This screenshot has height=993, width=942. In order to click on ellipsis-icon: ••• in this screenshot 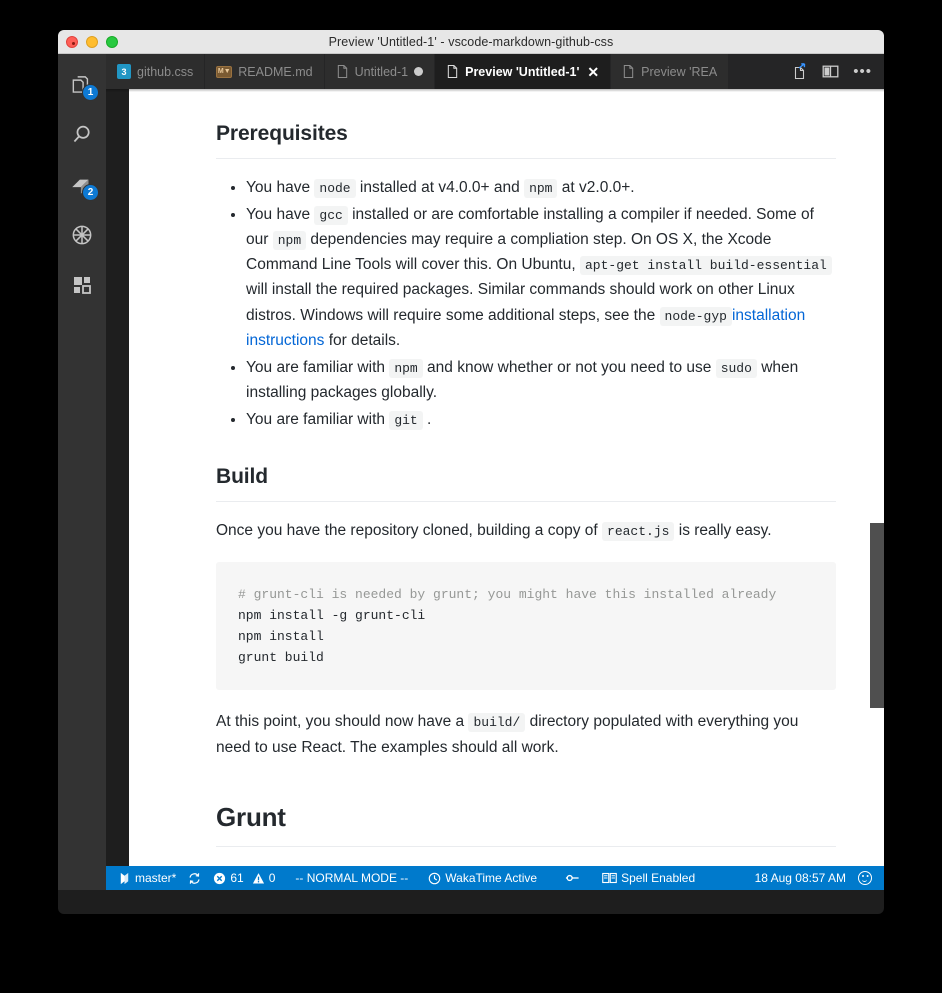, I will do `click(862, 71)`.